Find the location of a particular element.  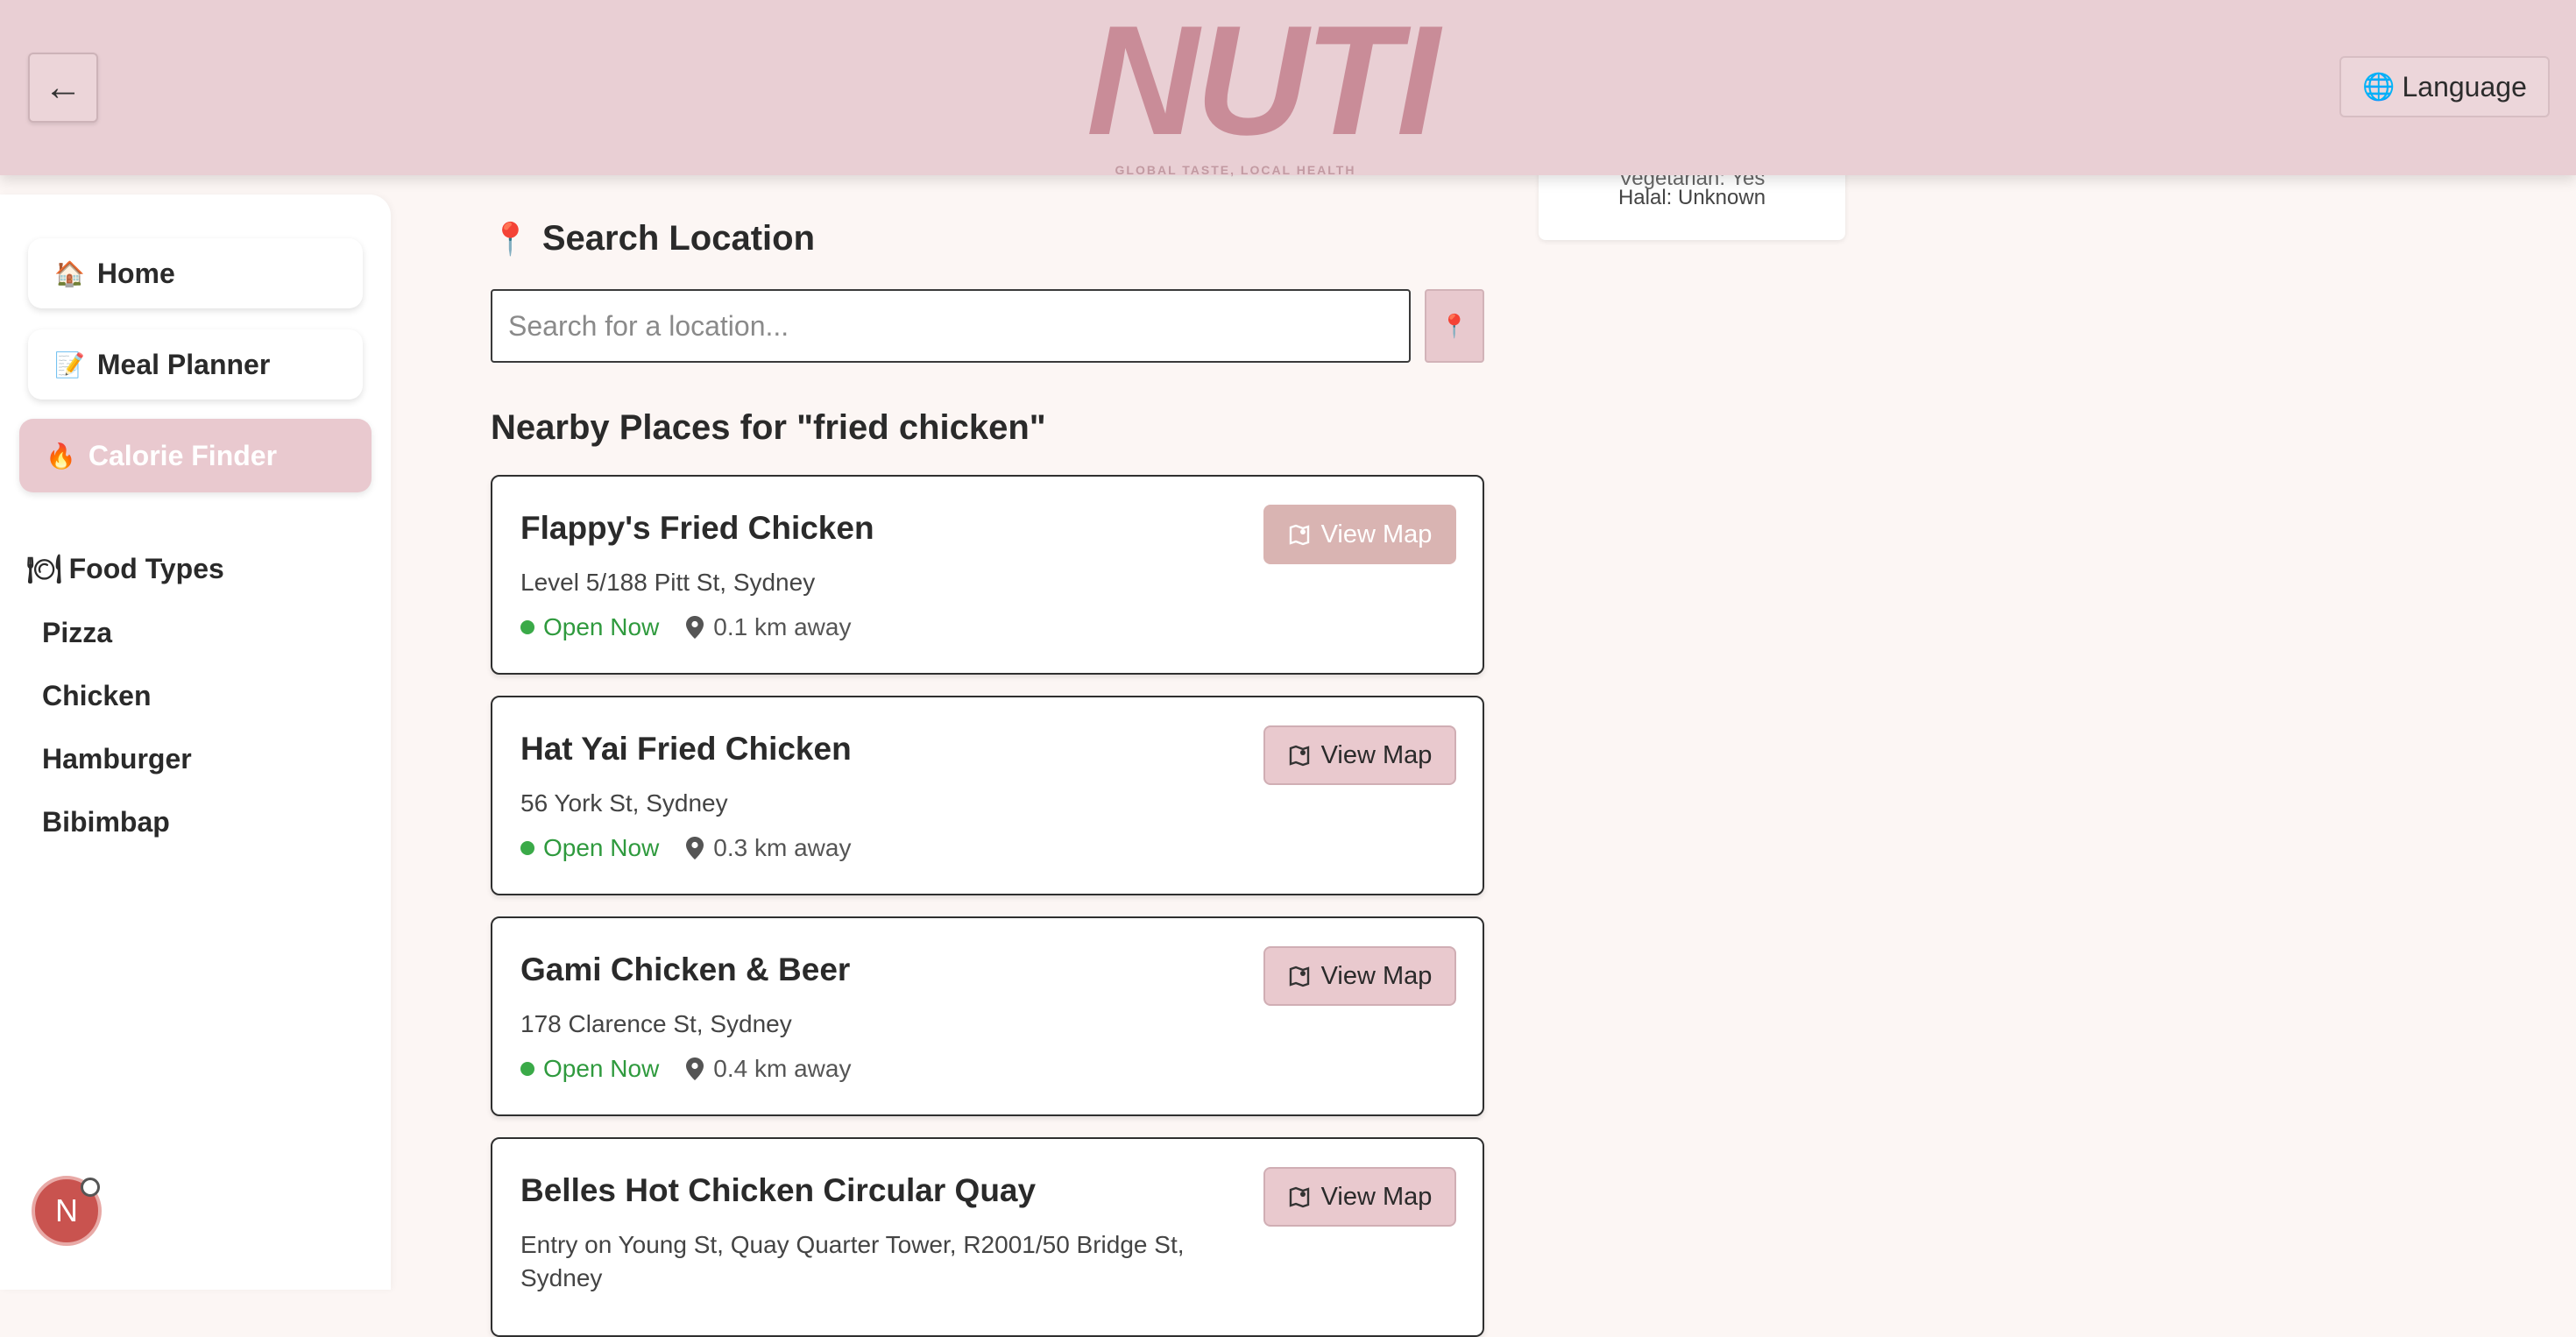

avatar-status-dot is located at coordinates (90, 1187).